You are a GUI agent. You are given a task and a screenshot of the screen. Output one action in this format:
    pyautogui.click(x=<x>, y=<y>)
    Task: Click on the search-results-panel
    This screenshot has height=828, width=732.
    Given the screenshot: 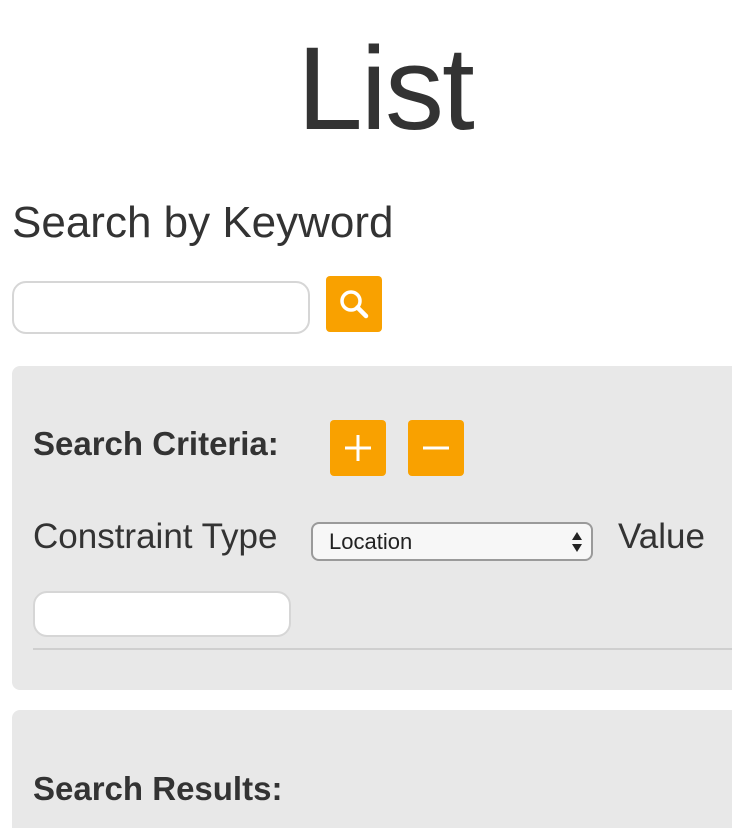 What is the action you would take?
    pyautogui.click(x=372, y=769)
    